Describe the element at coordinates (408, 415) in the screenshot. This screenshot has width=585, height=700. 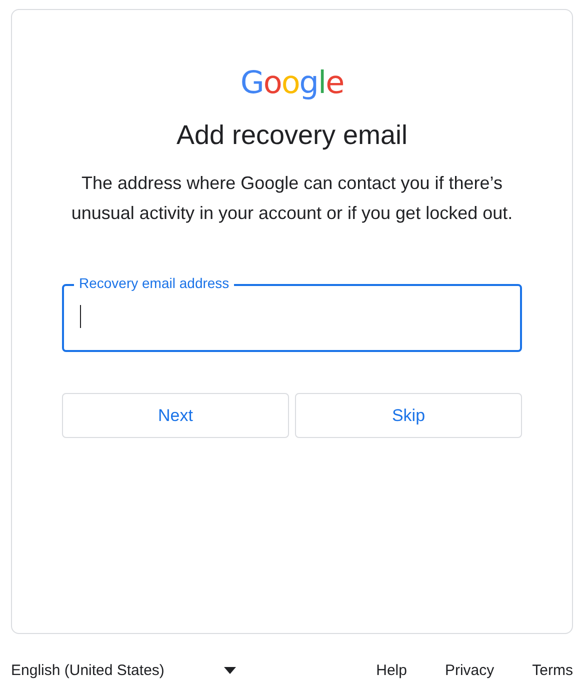
I see `skip-button: Skip` at that location.